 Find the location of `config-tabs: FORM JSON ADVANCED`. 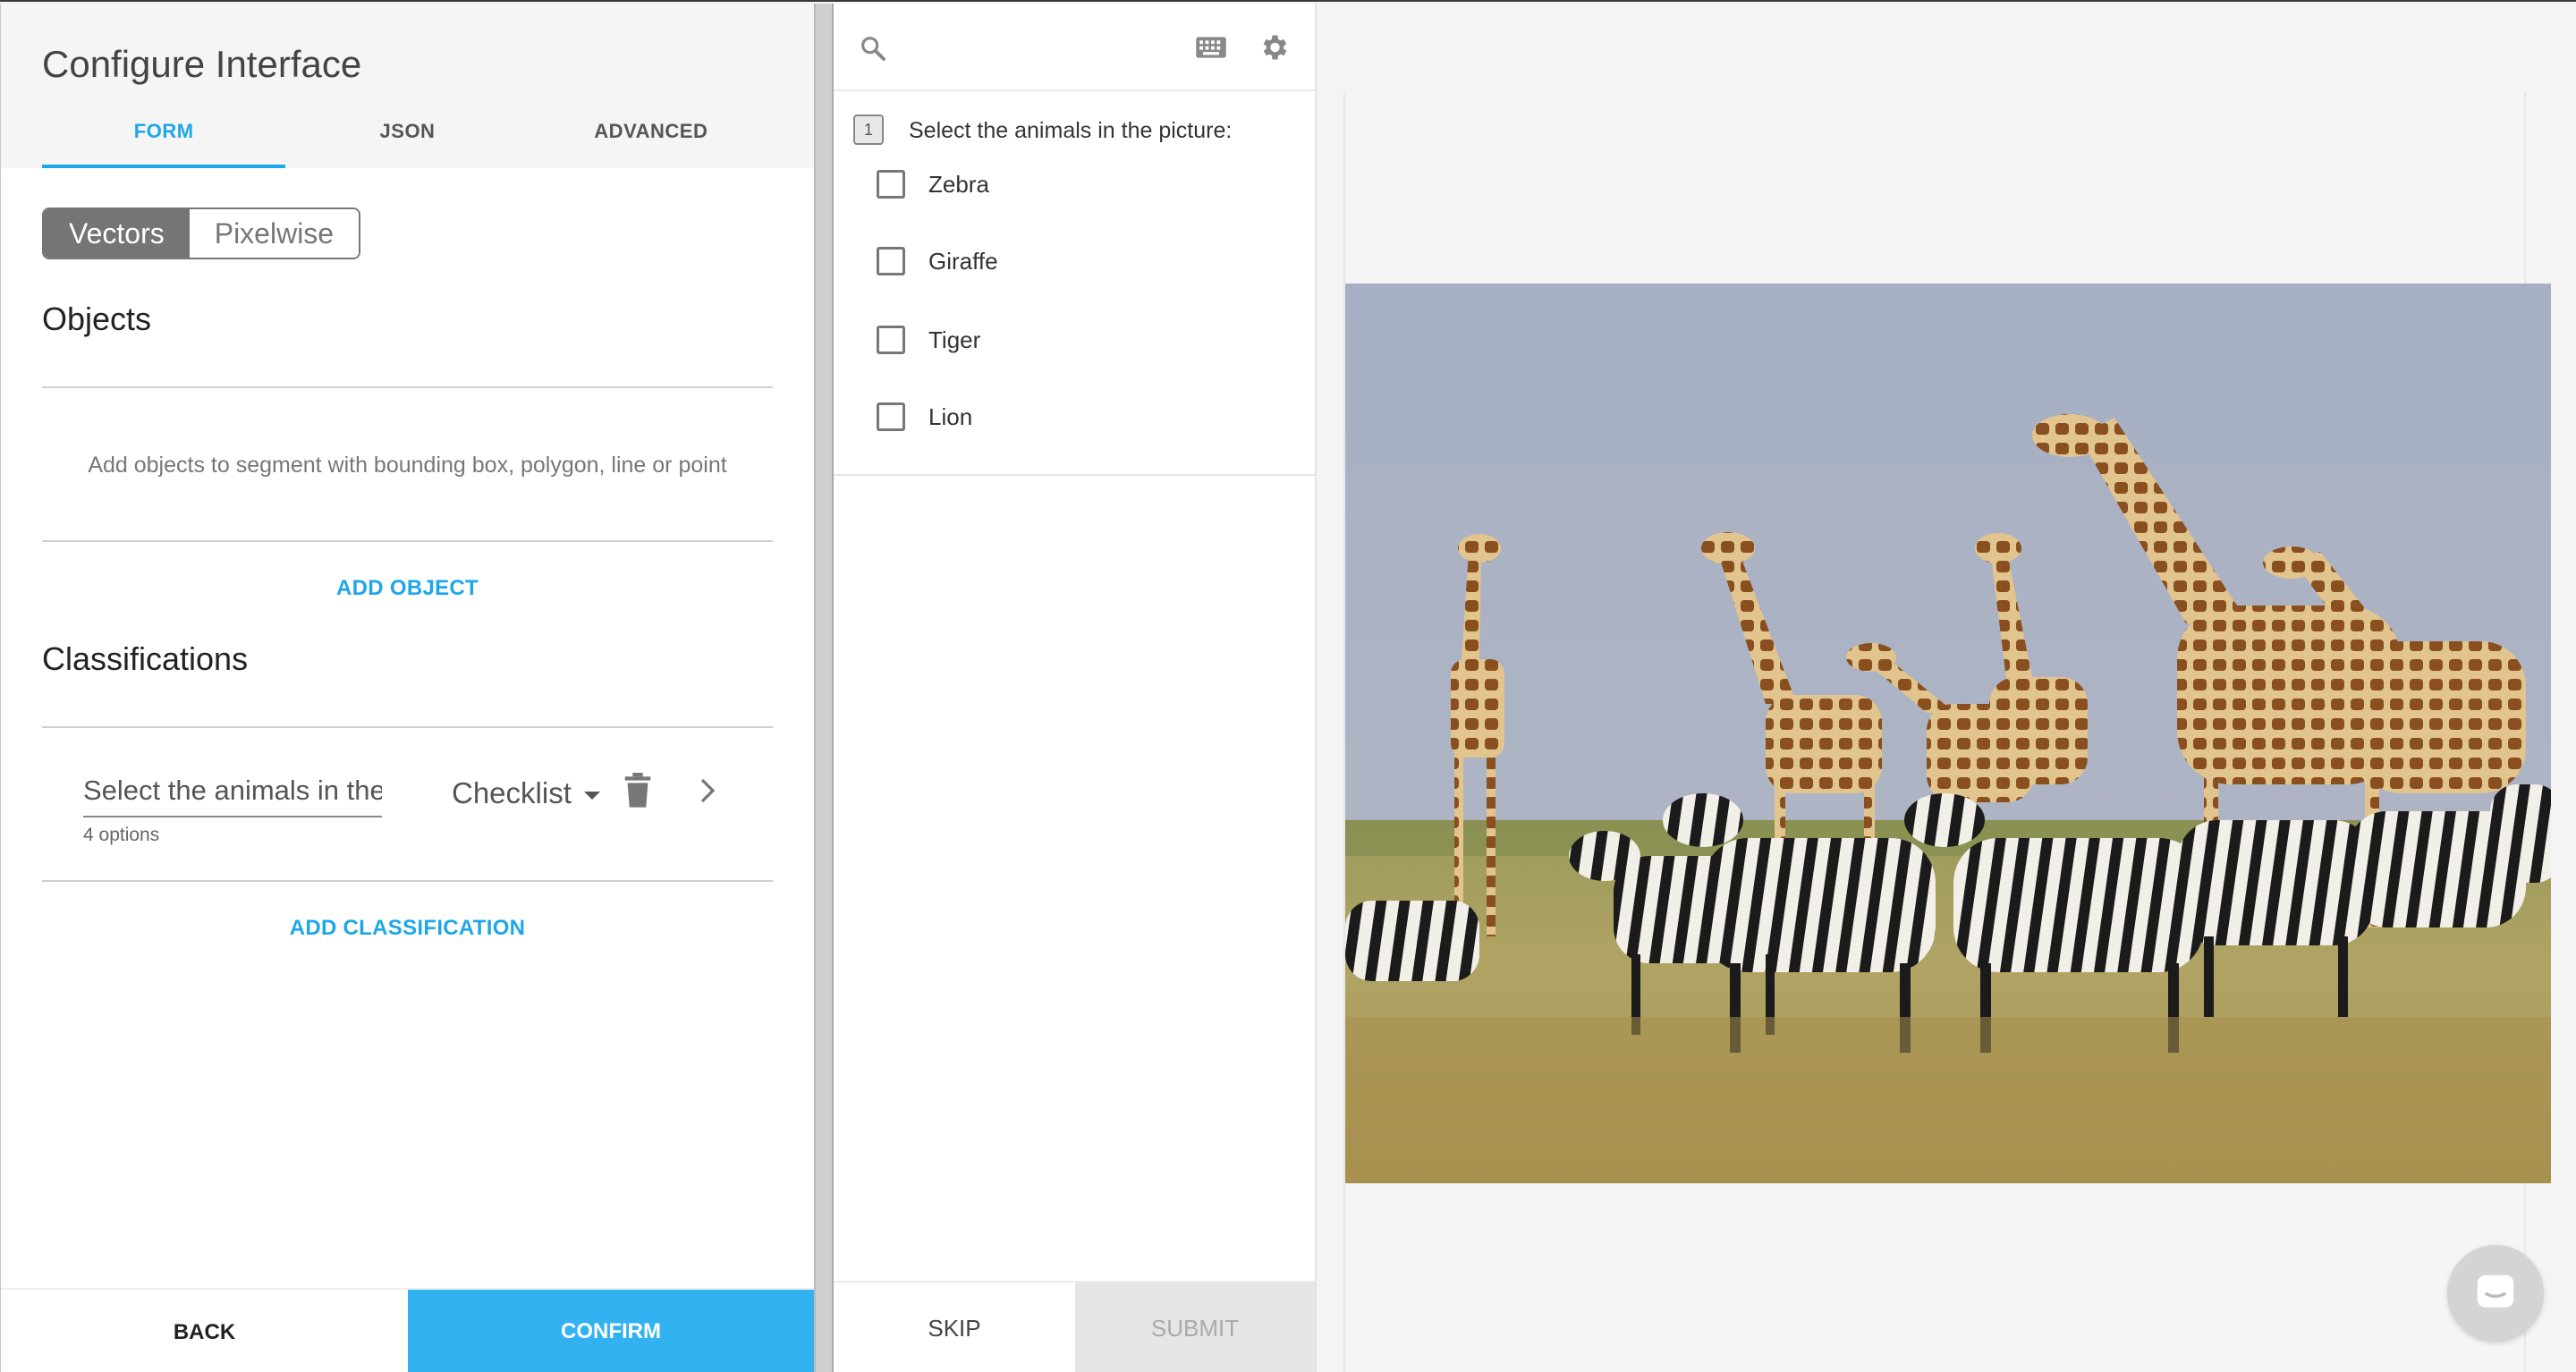

config-tabs: FORM JSON ADVANCED is located at coordinates (407, 138).